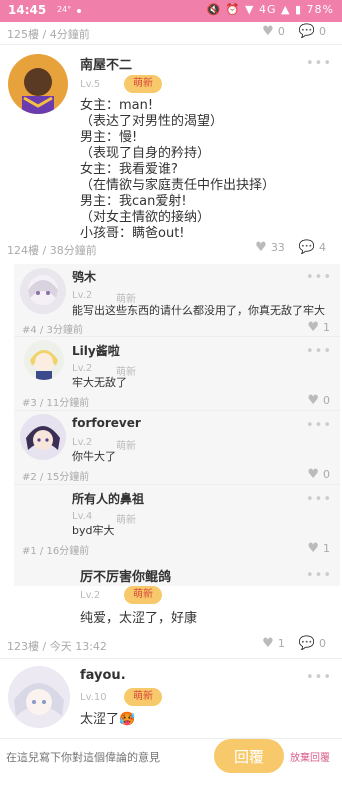 The image size is (342, 800). I want to click on status-bar: 14:45 24° 🔇 ⏰ ▼ 4G ▲ ▮ 78%, so click(171, 11).